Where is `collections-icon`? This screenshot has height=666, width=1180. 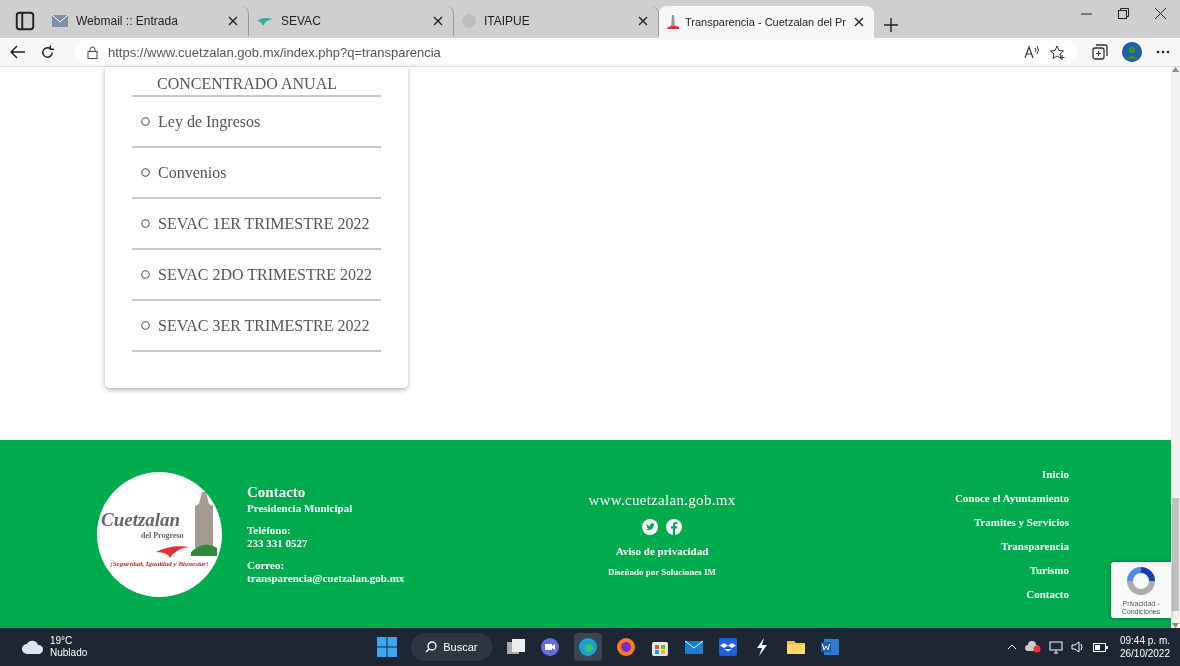
collections-icon is located at coordinates (1100, 52).